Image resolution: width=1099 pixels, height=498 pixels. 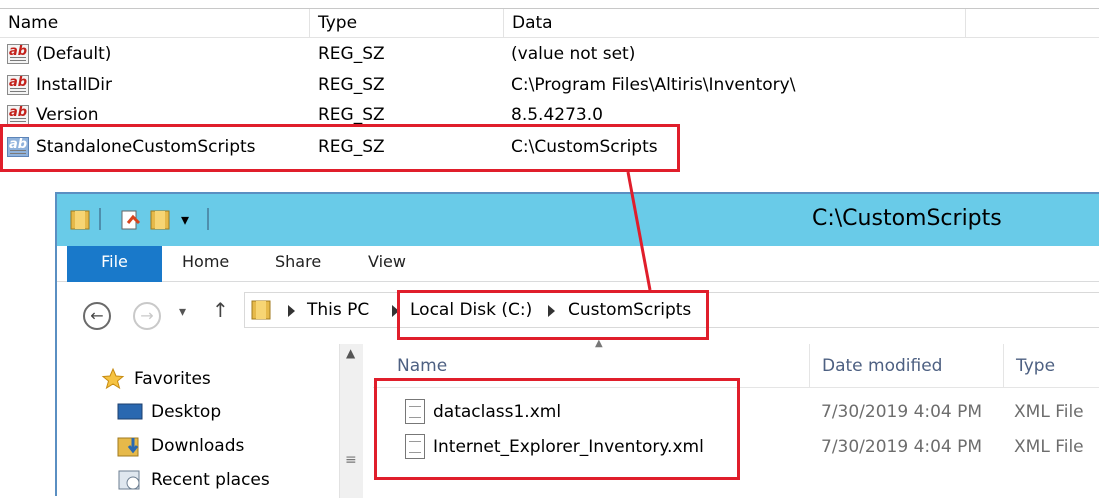 What do you see at coordinates (205, 262) in the screenshot?
I see `tab-home: Home` at bounding box center [205, 262].